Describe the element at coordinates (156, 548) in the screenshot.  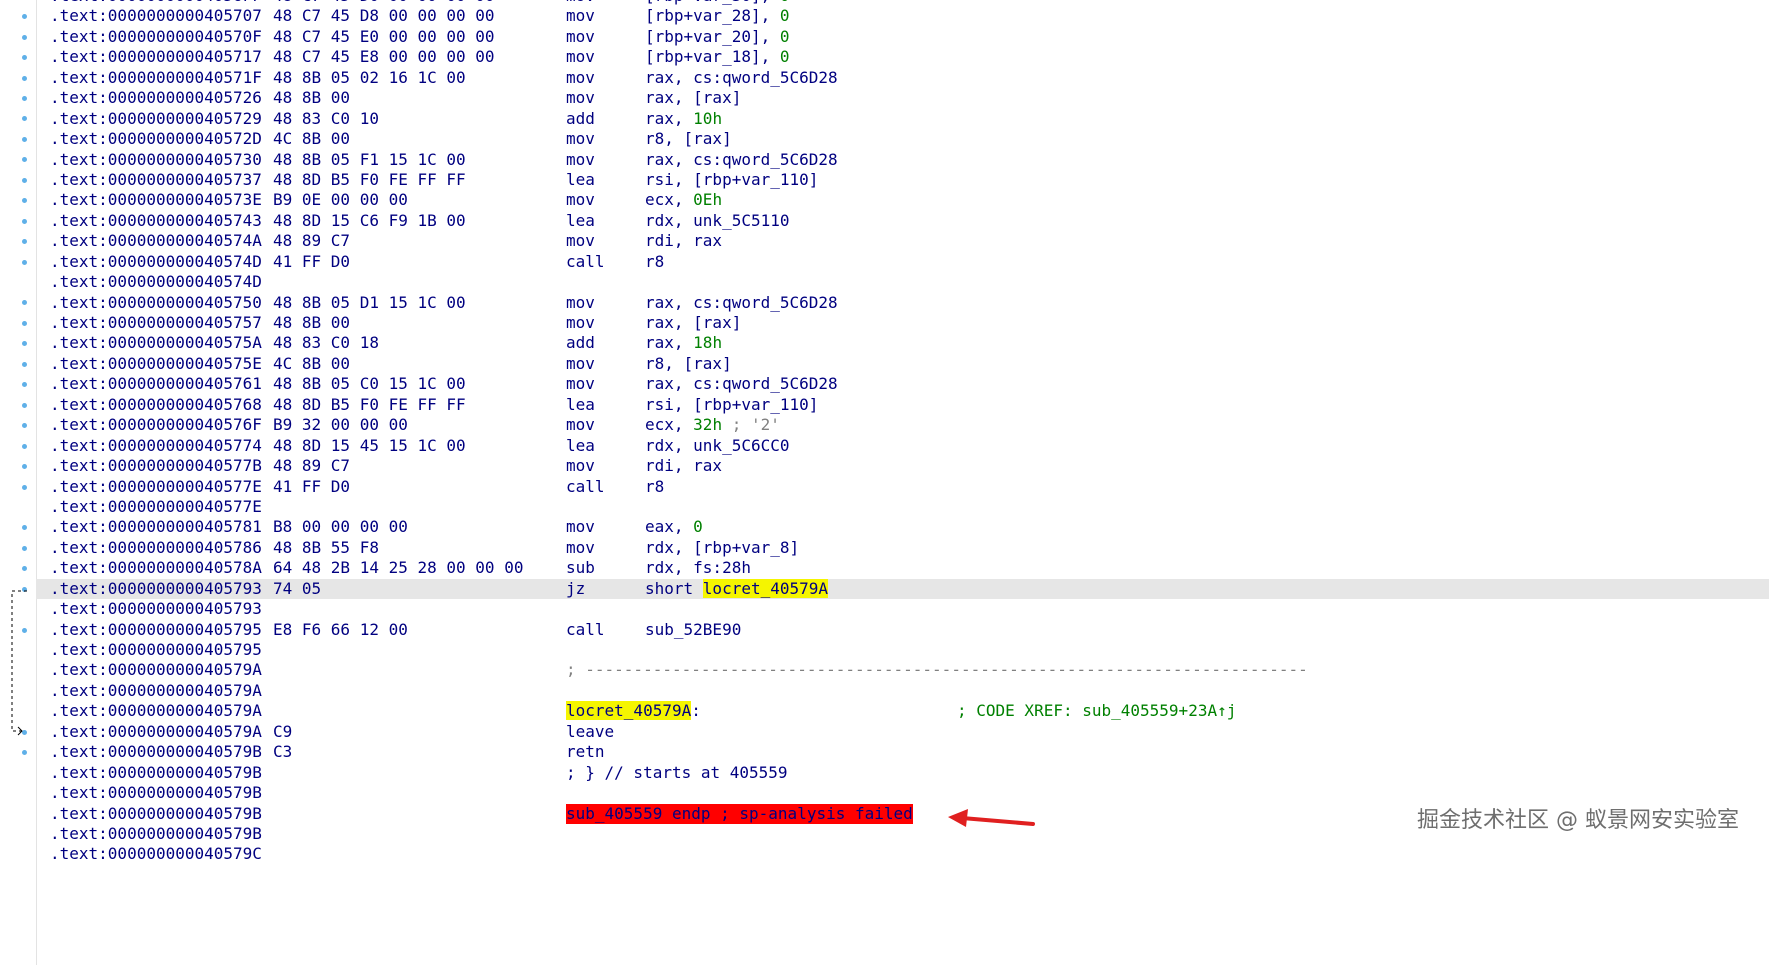
I see `address: .text:0000000000405786` at that location.